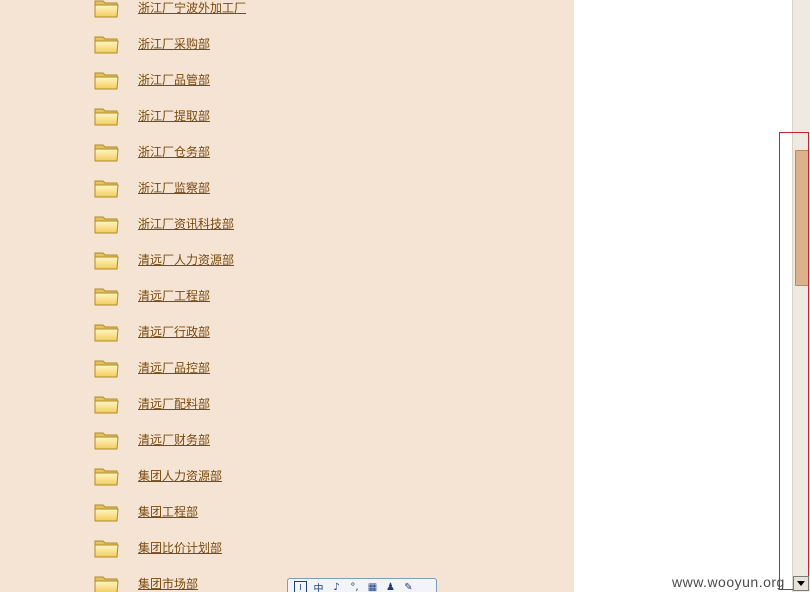 The width and height of the screenshot is (810, 592). Describe the element at coordinates (174, 296) in the screenshot. I see `folder-link: 清远厂工程部` at that location.